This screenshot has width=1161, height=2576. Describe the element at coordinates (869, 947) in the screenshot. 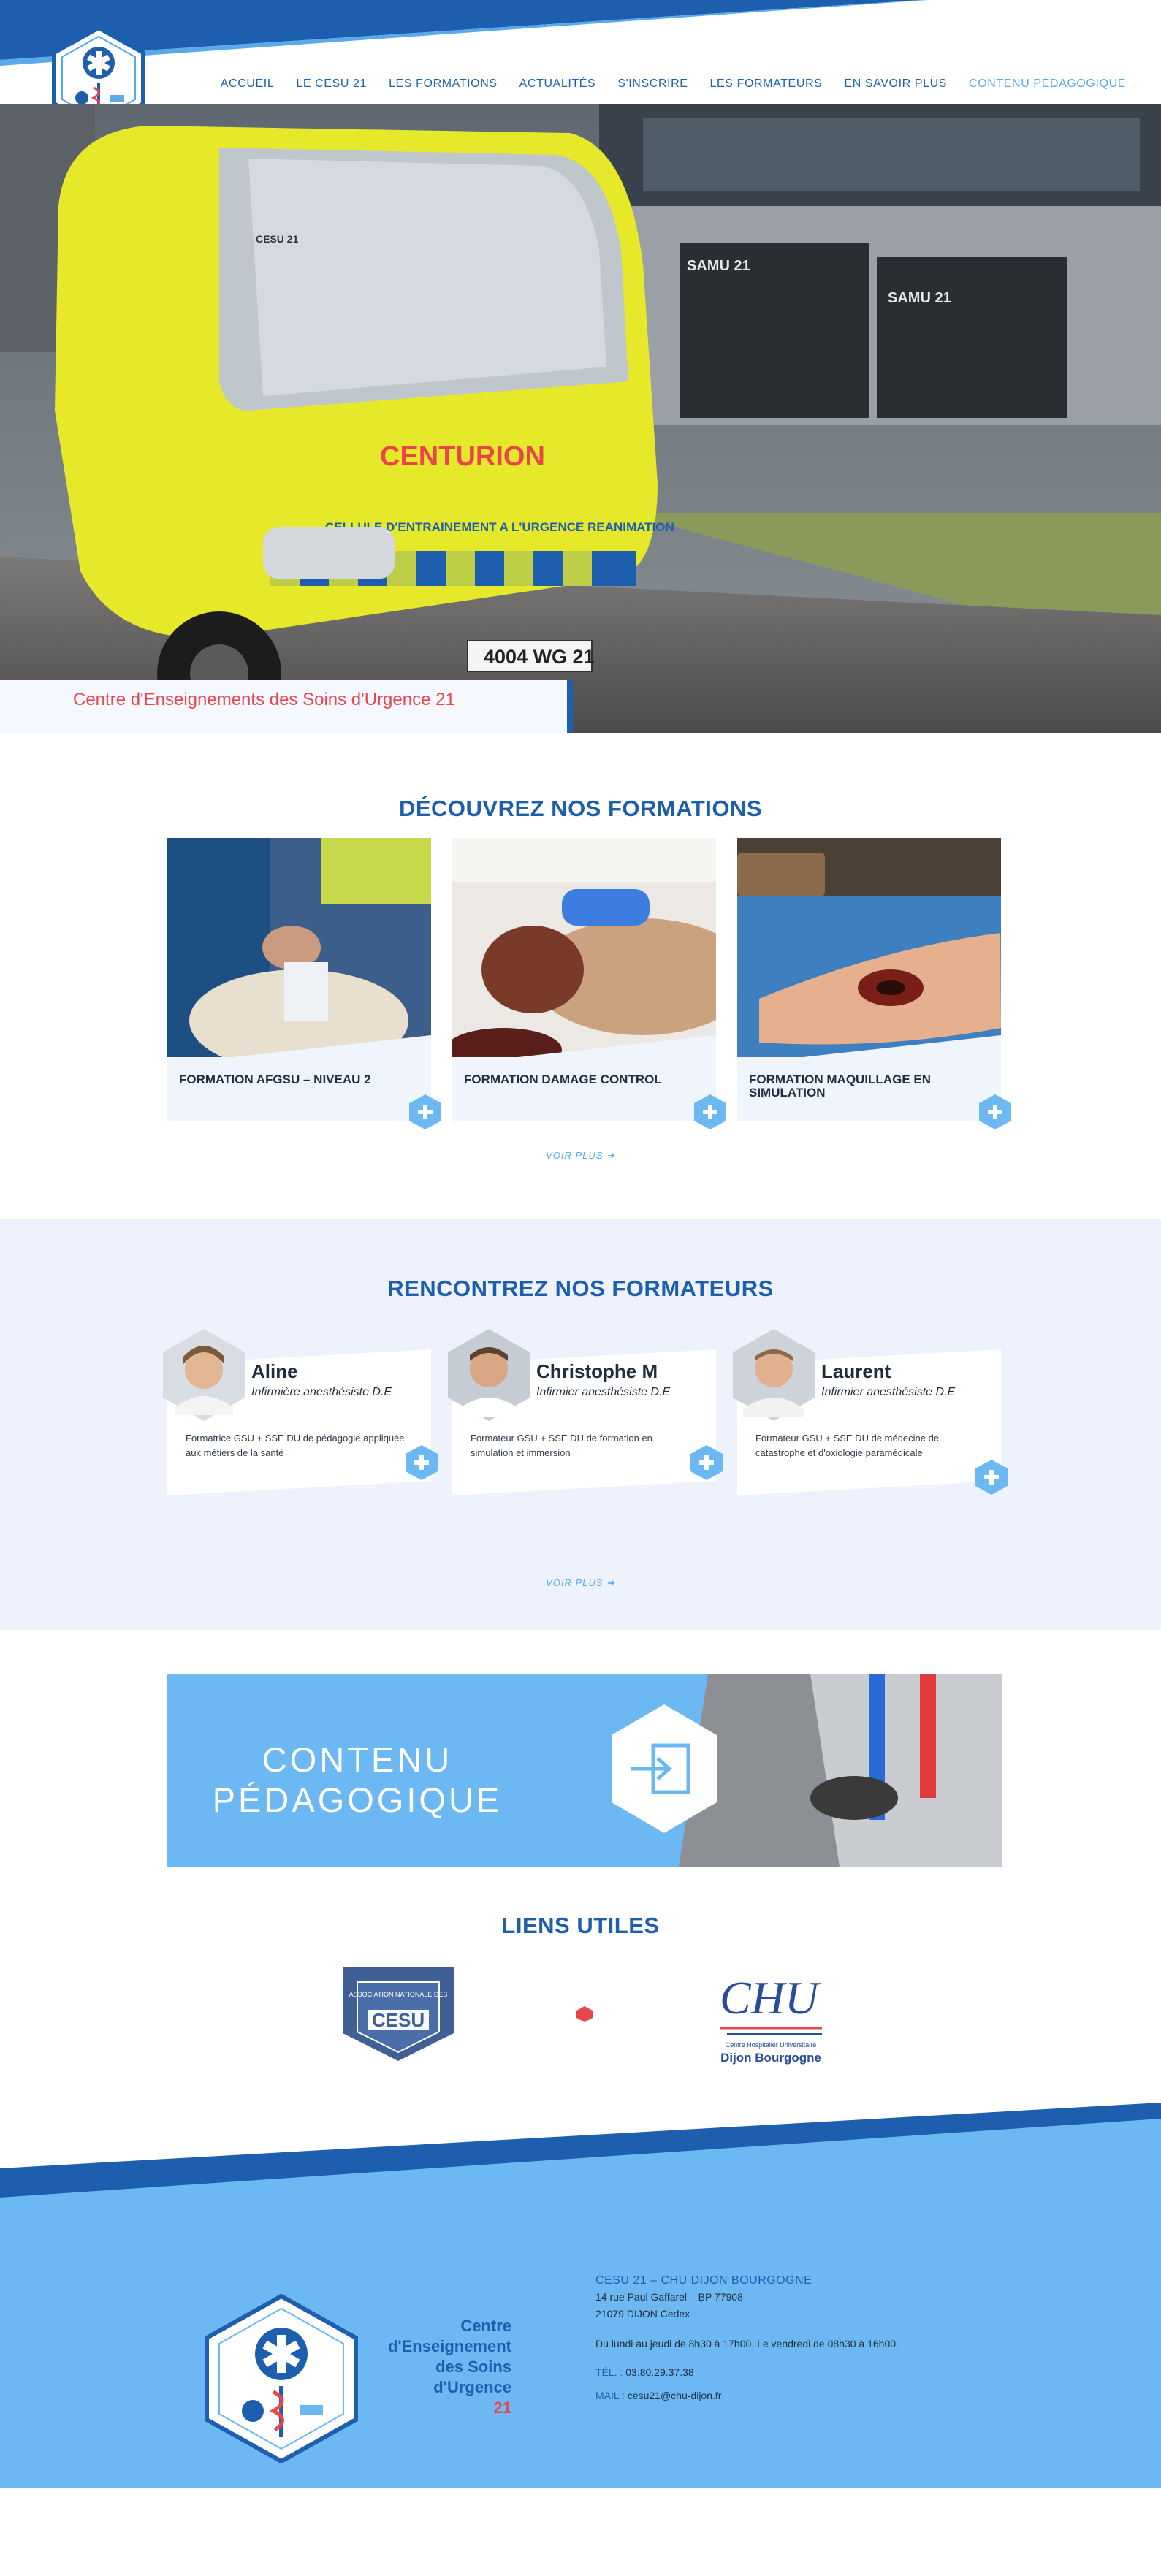

I see `formation-image-maquillage` at that location.